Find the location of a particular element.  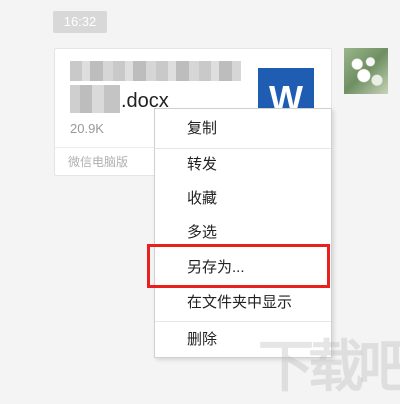

file-size: 20.9K is located at coordinates (87, 128).